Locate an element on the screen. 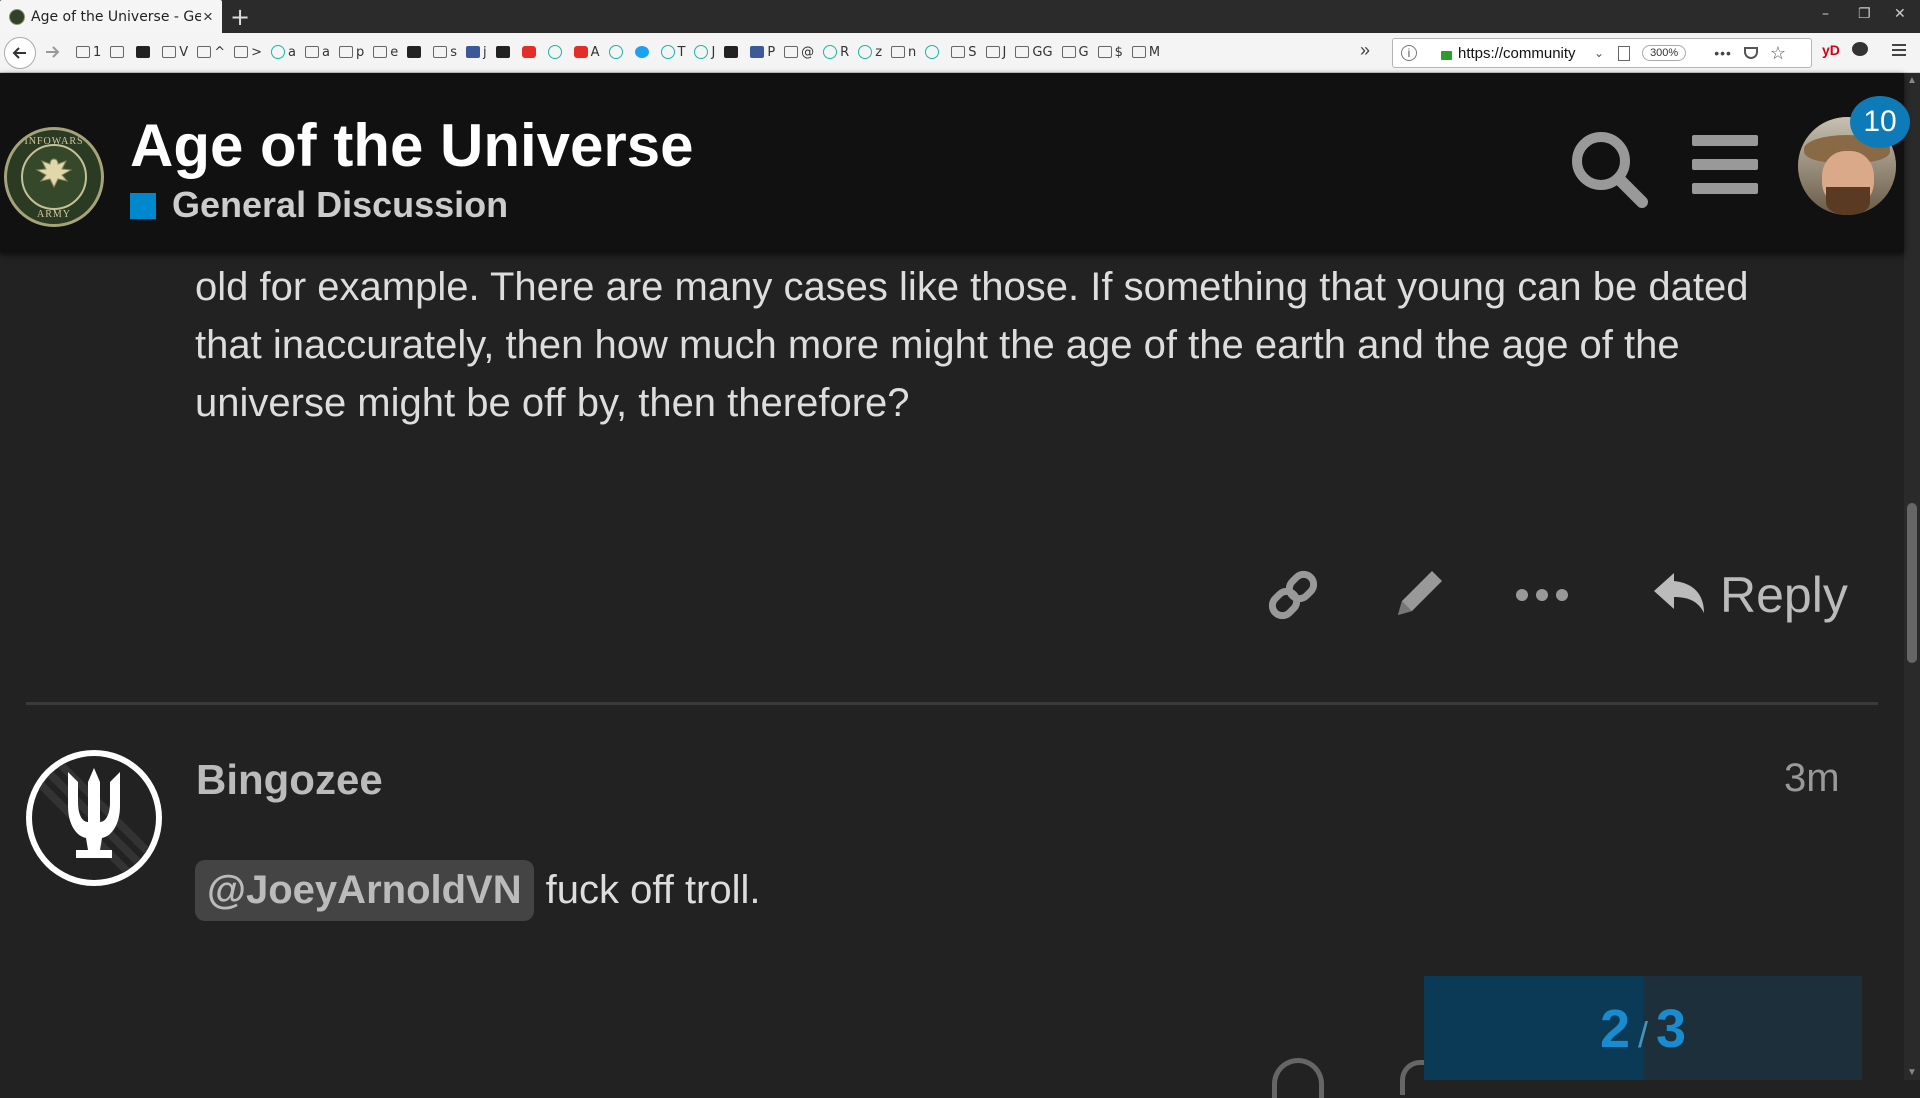 This screenshot has width=1920, height=1098. lock-icon is located at coordinates (1446, 55).